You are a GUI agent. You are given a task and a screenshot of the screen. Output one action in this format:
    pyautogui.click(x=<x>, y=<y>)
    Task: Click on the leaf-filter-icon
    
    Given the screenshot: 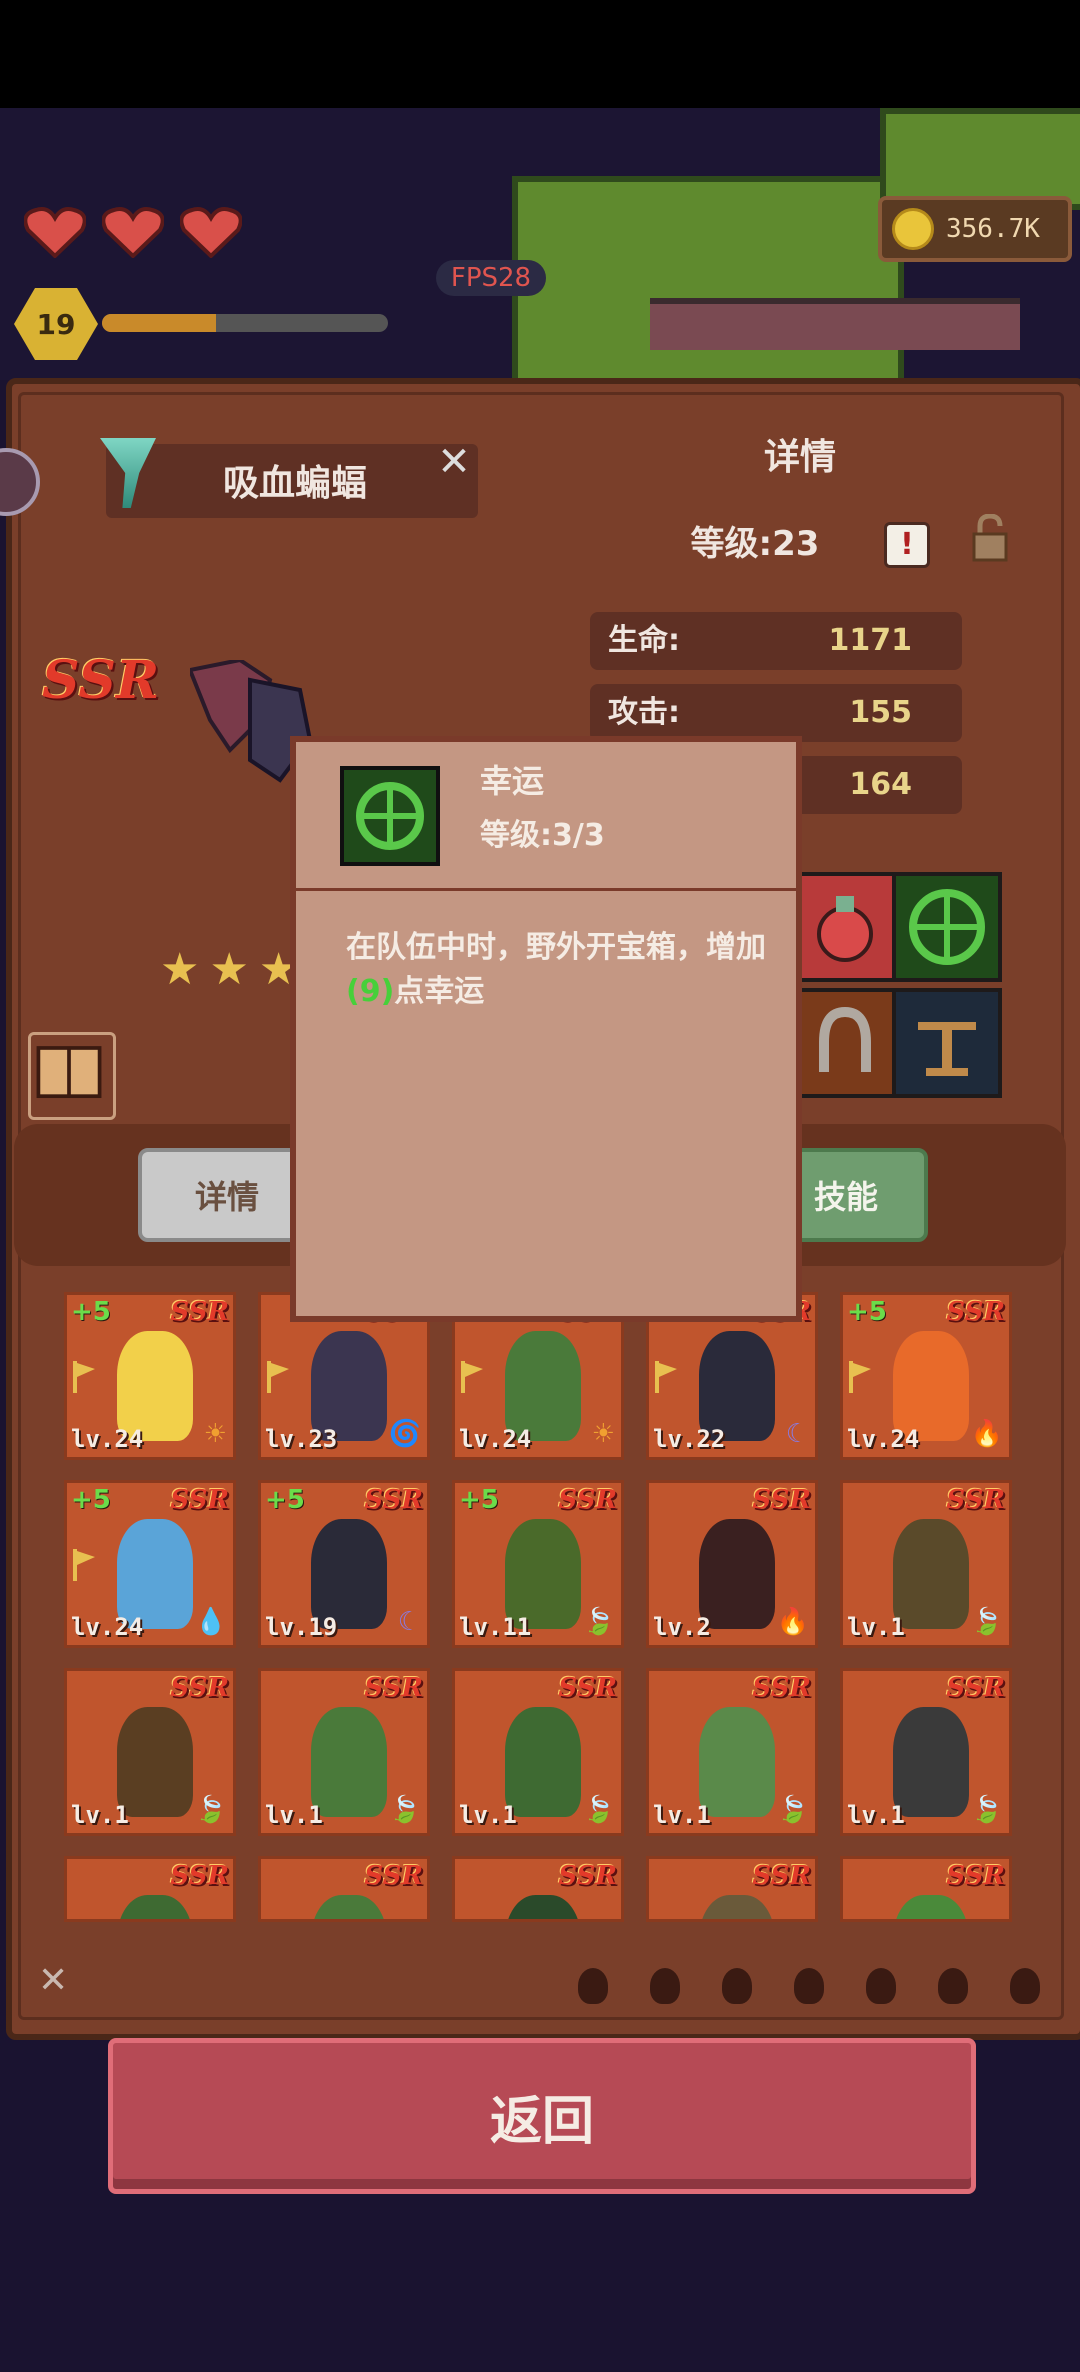 What is the action you would take?
    pyautogui.click(x=593, y=1986)
    